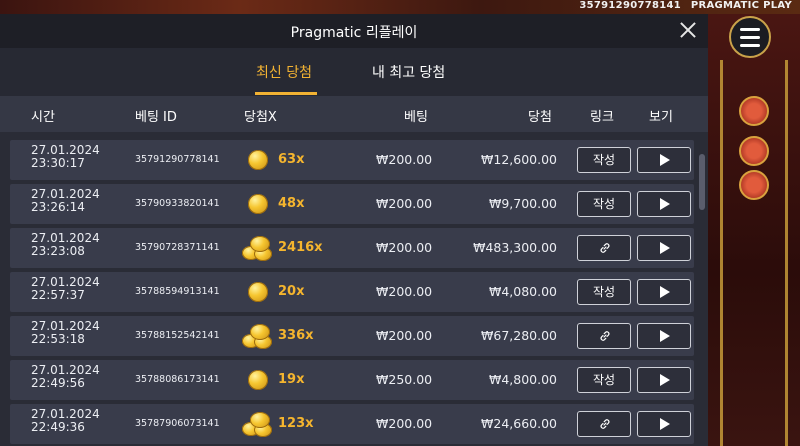  What do you see at coordinates (291, 379) in the screenshot?
I see `row-multiplier: 19x` at bounding box center [291, 379].